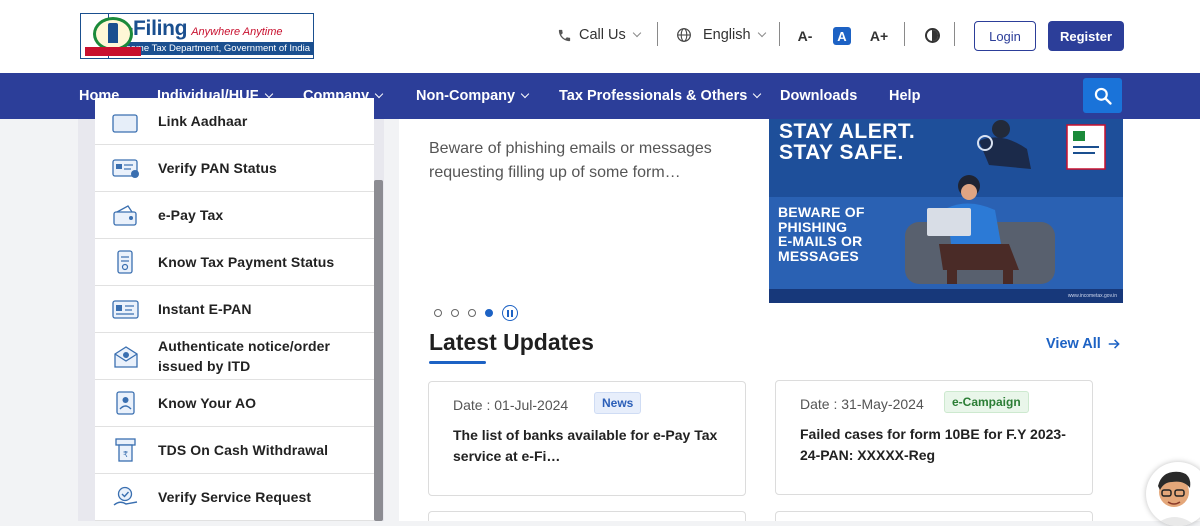  I want to click on services-scrollbar-thumb, so click(378, 350).